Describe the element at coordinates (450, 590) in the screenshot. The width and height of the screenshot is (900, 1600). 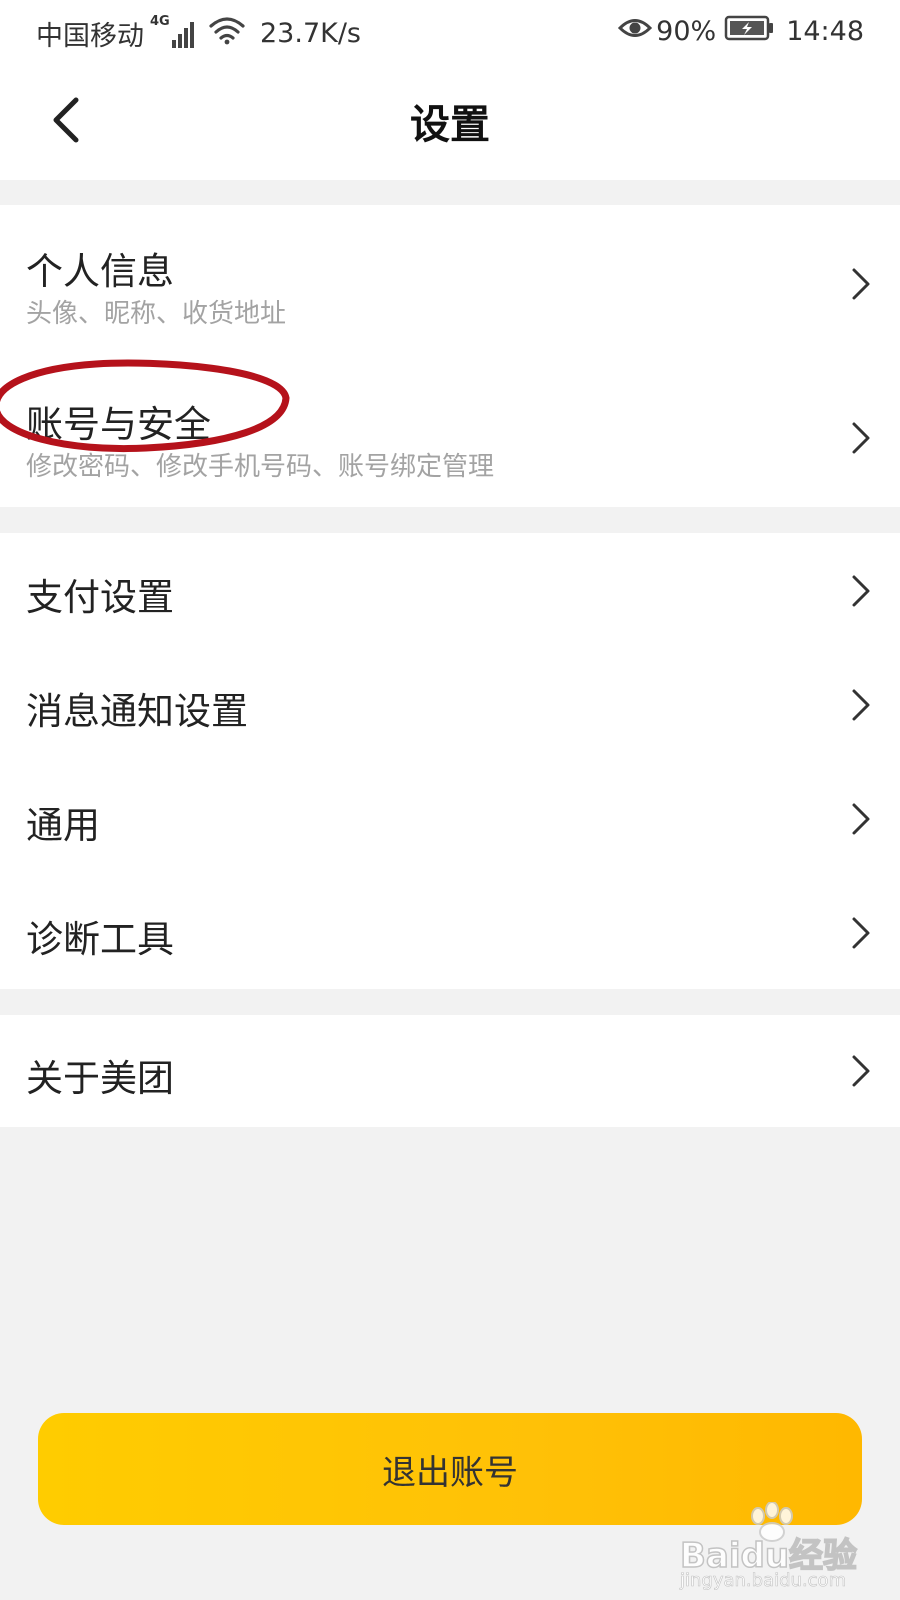
I see `settings-item-payment: 支付设置` at that location.